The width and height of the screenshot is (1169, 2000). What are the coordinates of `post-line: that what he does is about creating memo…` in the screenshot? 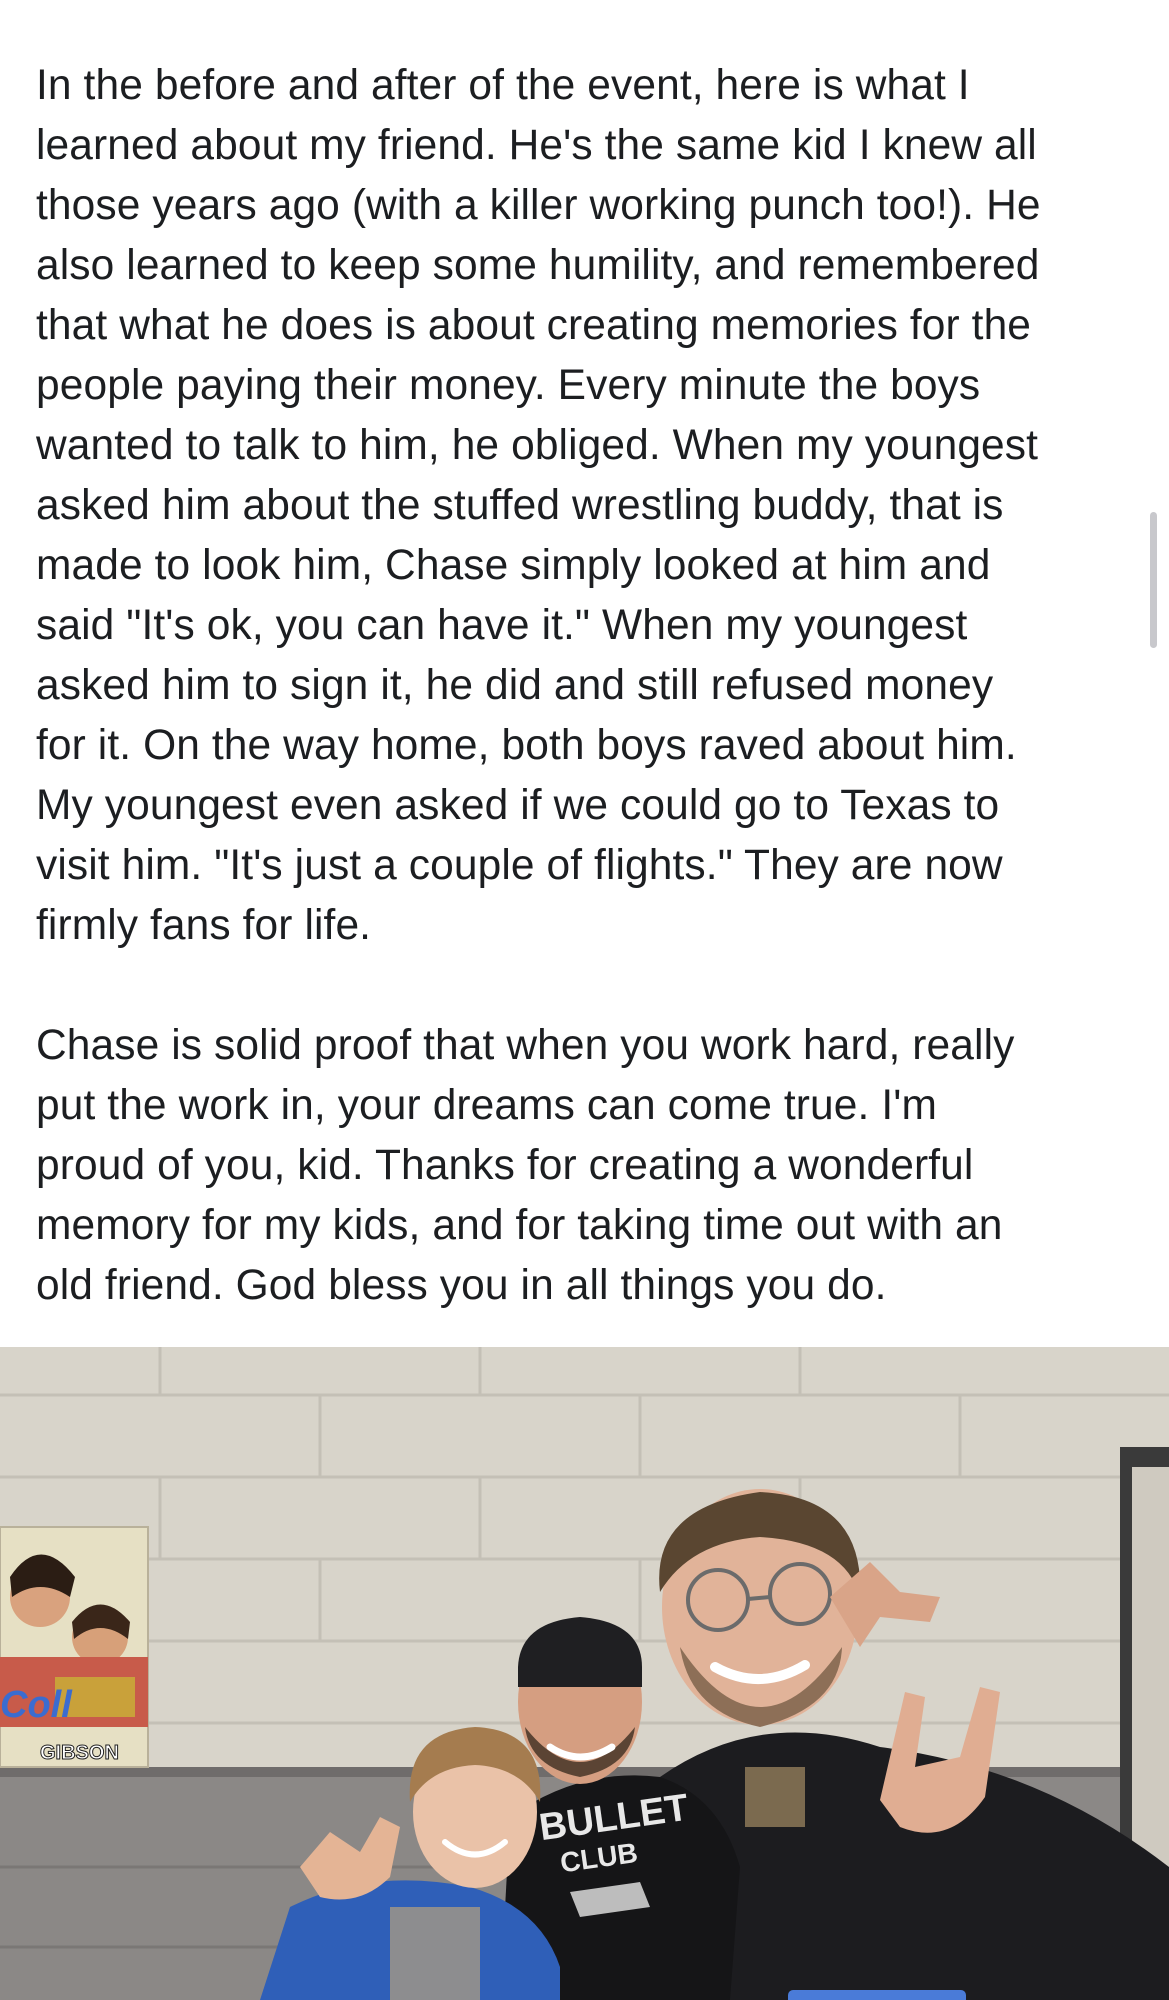 It's located at (534, 325).